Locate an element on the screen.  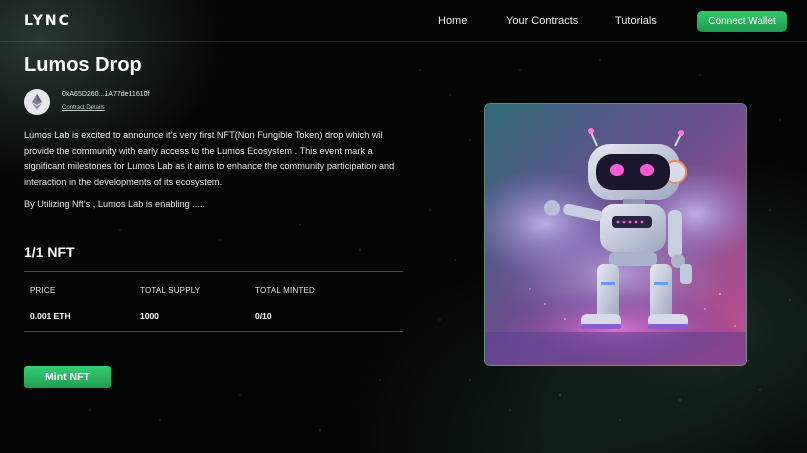
contract-address: 0xA65D260...1A77de11610f is located at coordinates (106, 94).